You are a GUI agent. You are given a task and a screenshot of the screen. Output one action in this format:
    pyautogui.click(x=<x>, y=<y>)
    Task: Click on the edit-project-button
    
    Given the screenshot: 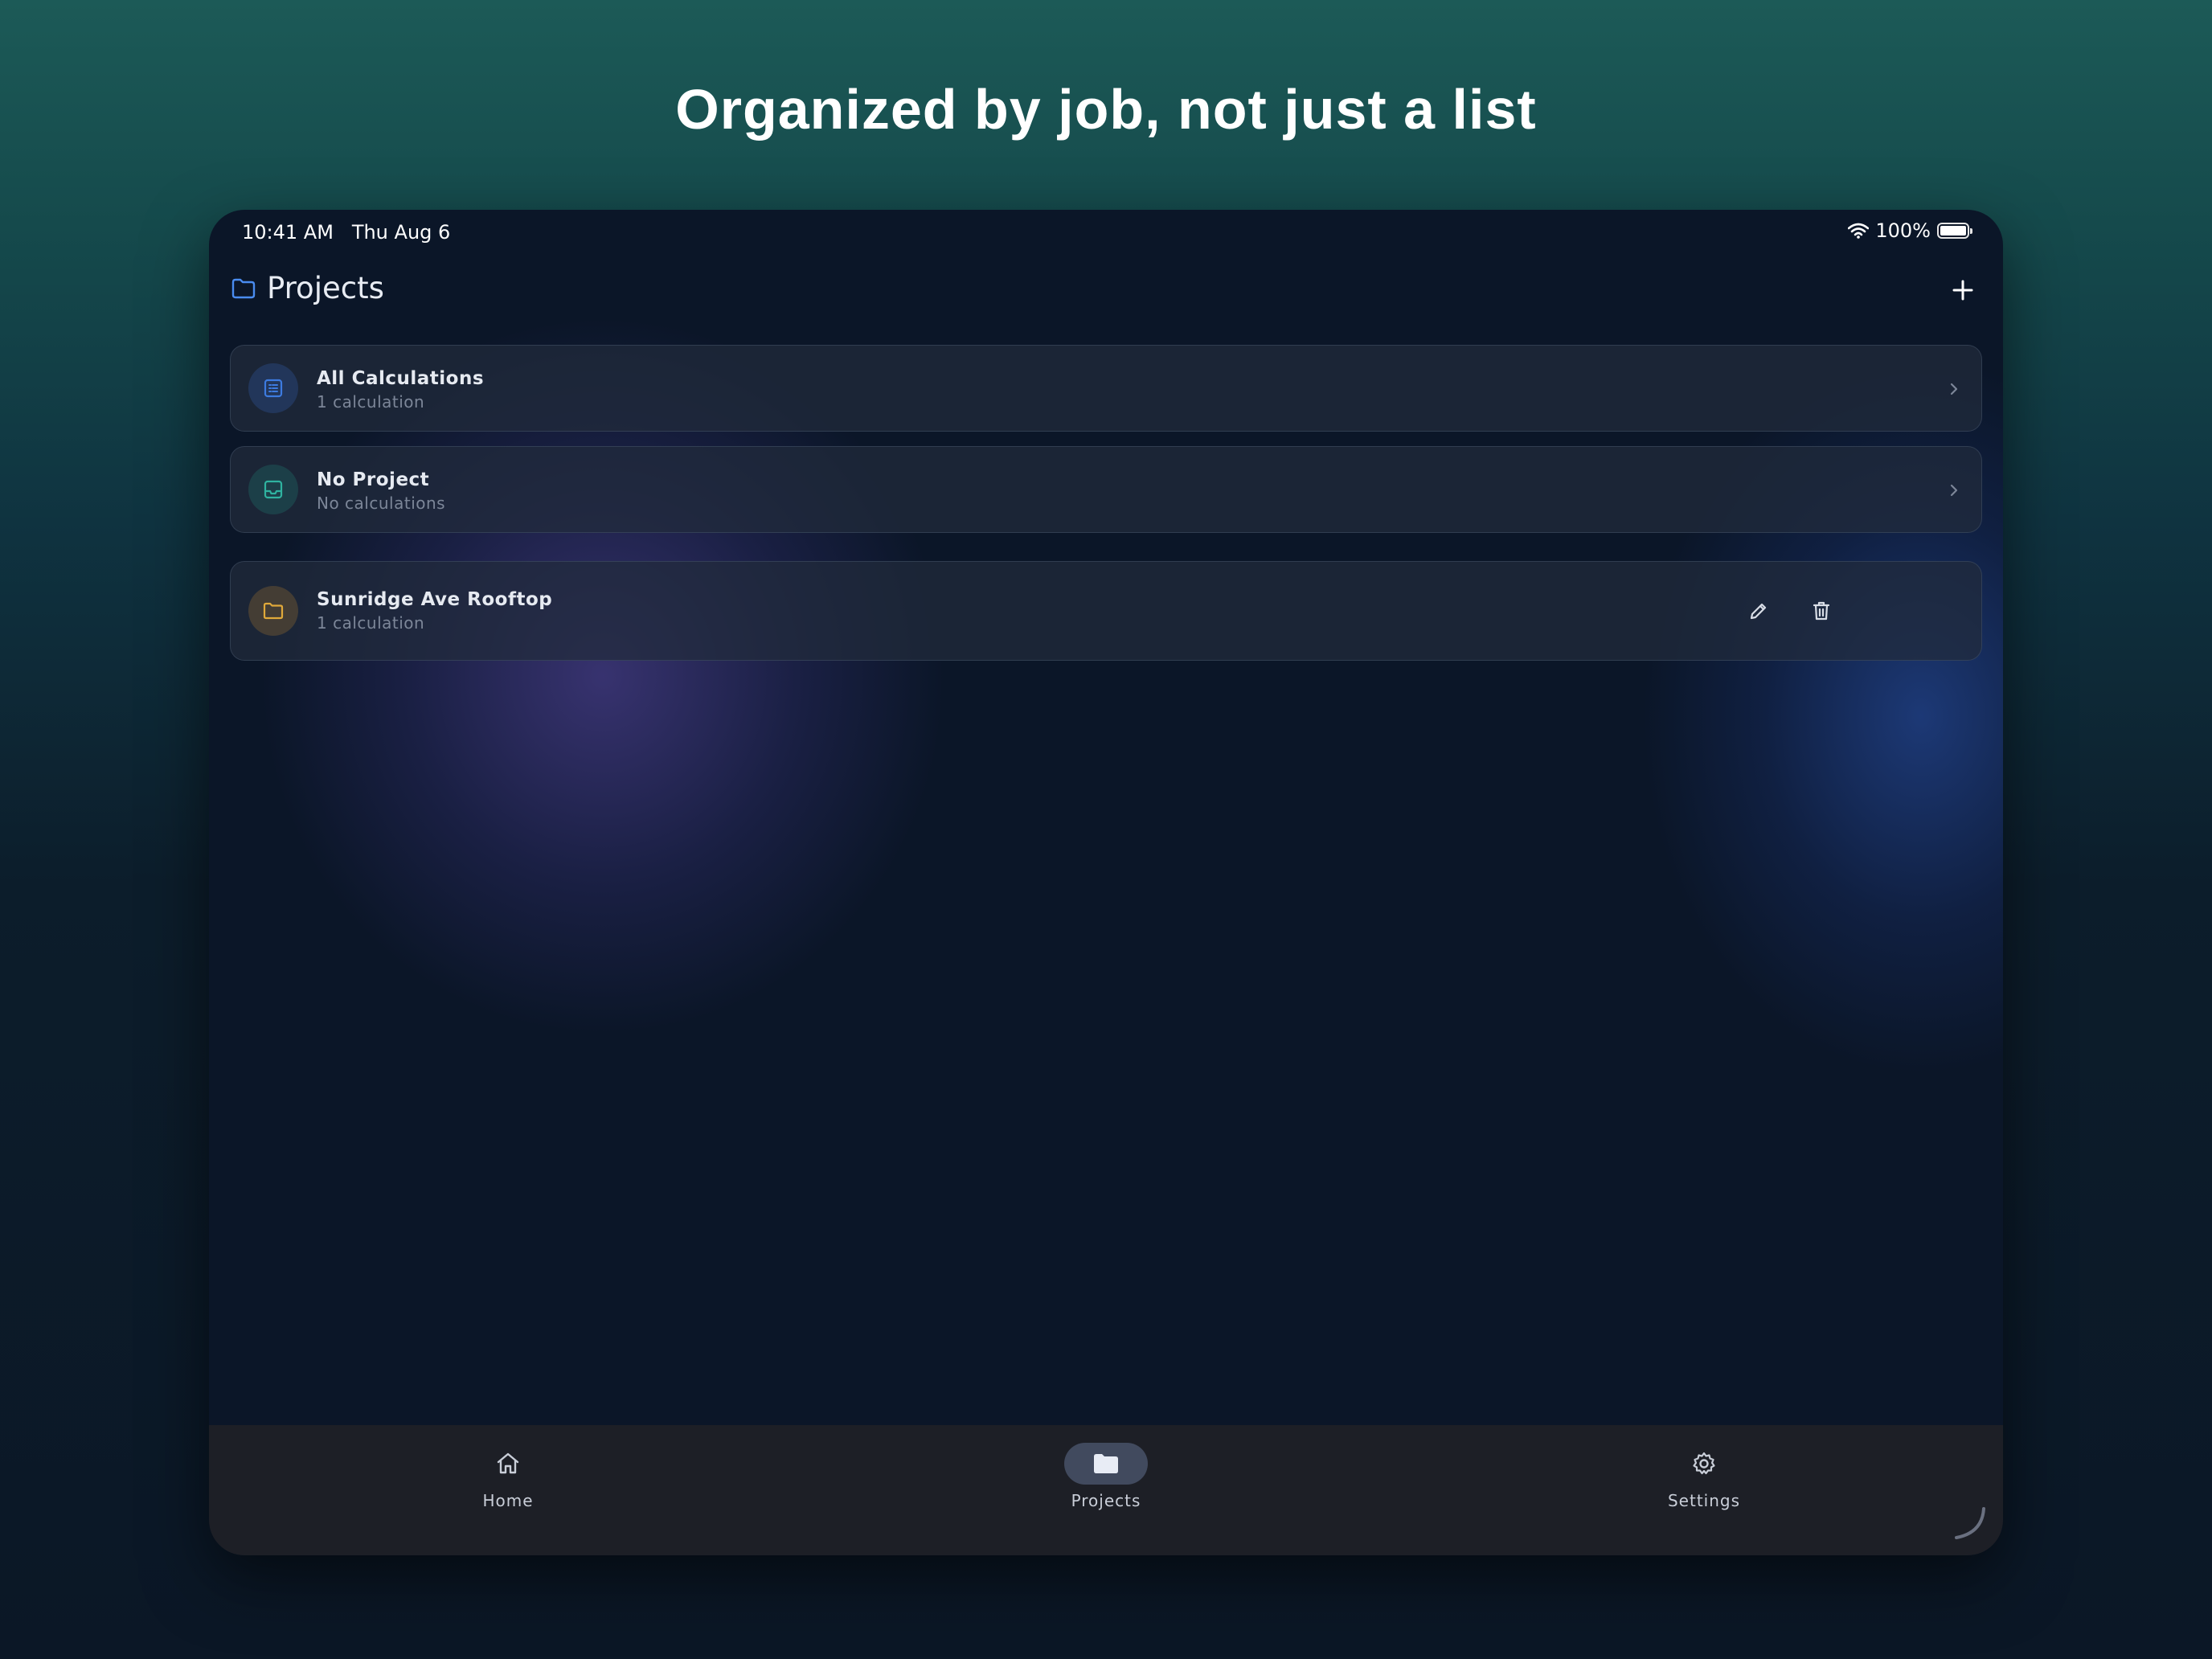 What is the action you would take?
    pyautogui.click(x=1759, y=611)
    